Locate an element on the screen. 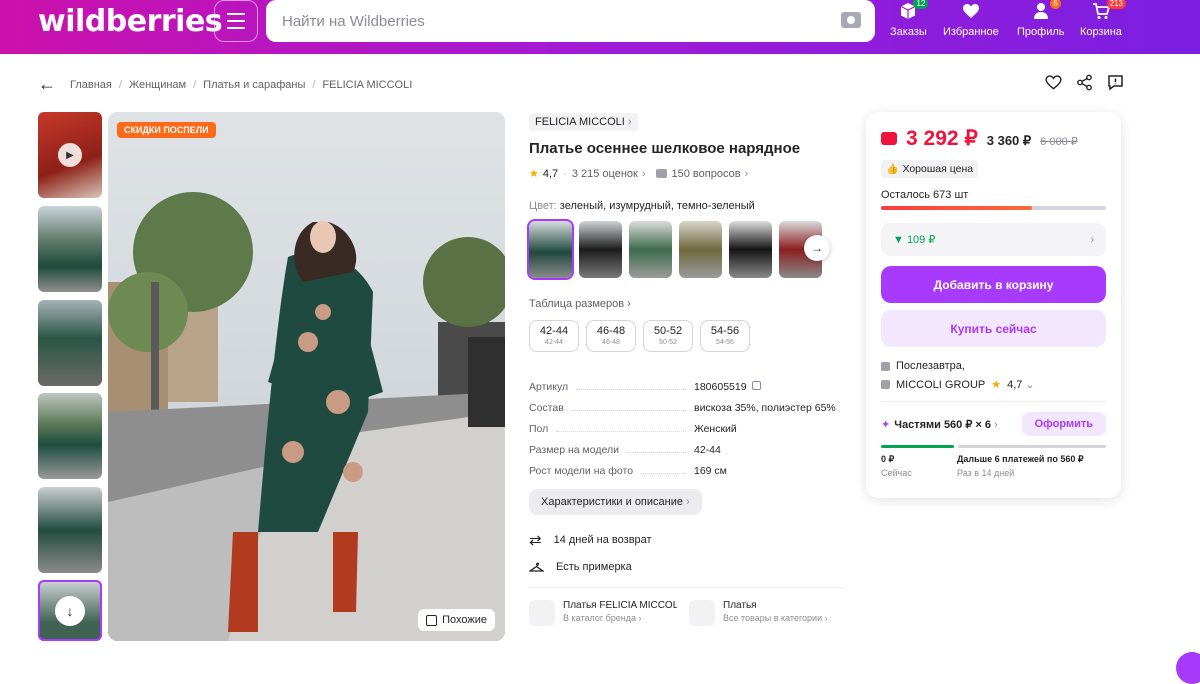  thumbnail-video: ▶ is located at coordinates (70, 155).